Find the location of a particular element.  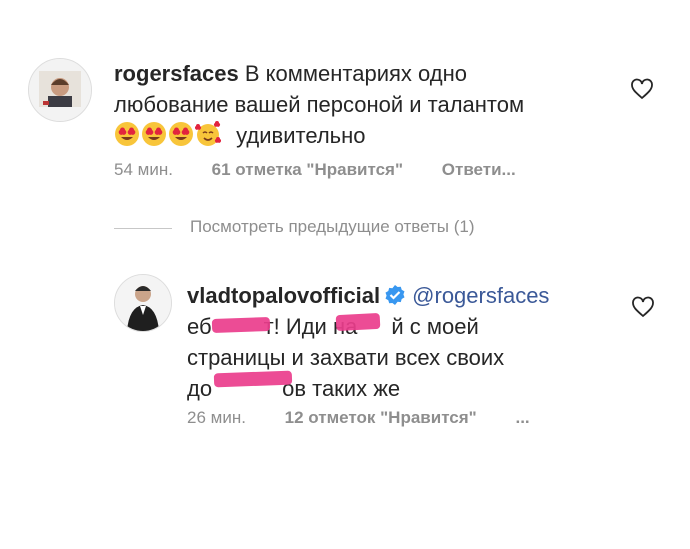

smiling-face-with-hearts-emoji-icon is located at coordinates (208, 133).